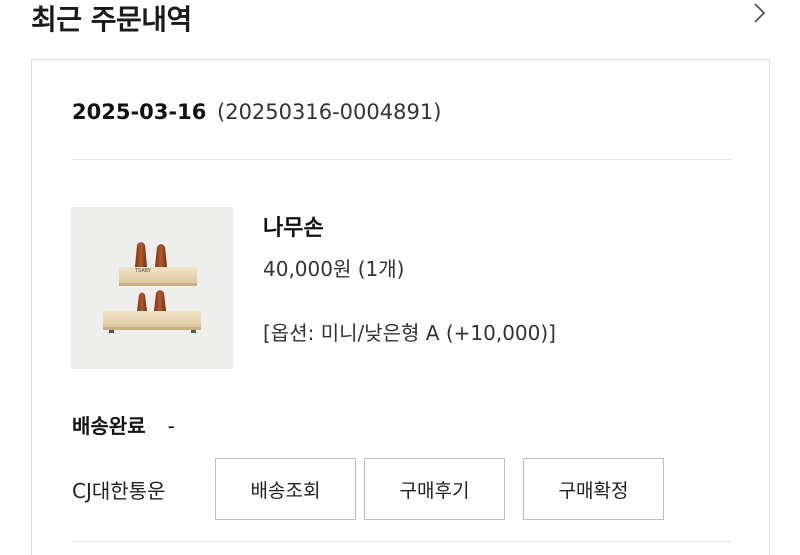  What do you see at coordinates (111, 19) in the screenshot?
I see `section-title: 최근 주문내역` at bounding box center [111, 19].